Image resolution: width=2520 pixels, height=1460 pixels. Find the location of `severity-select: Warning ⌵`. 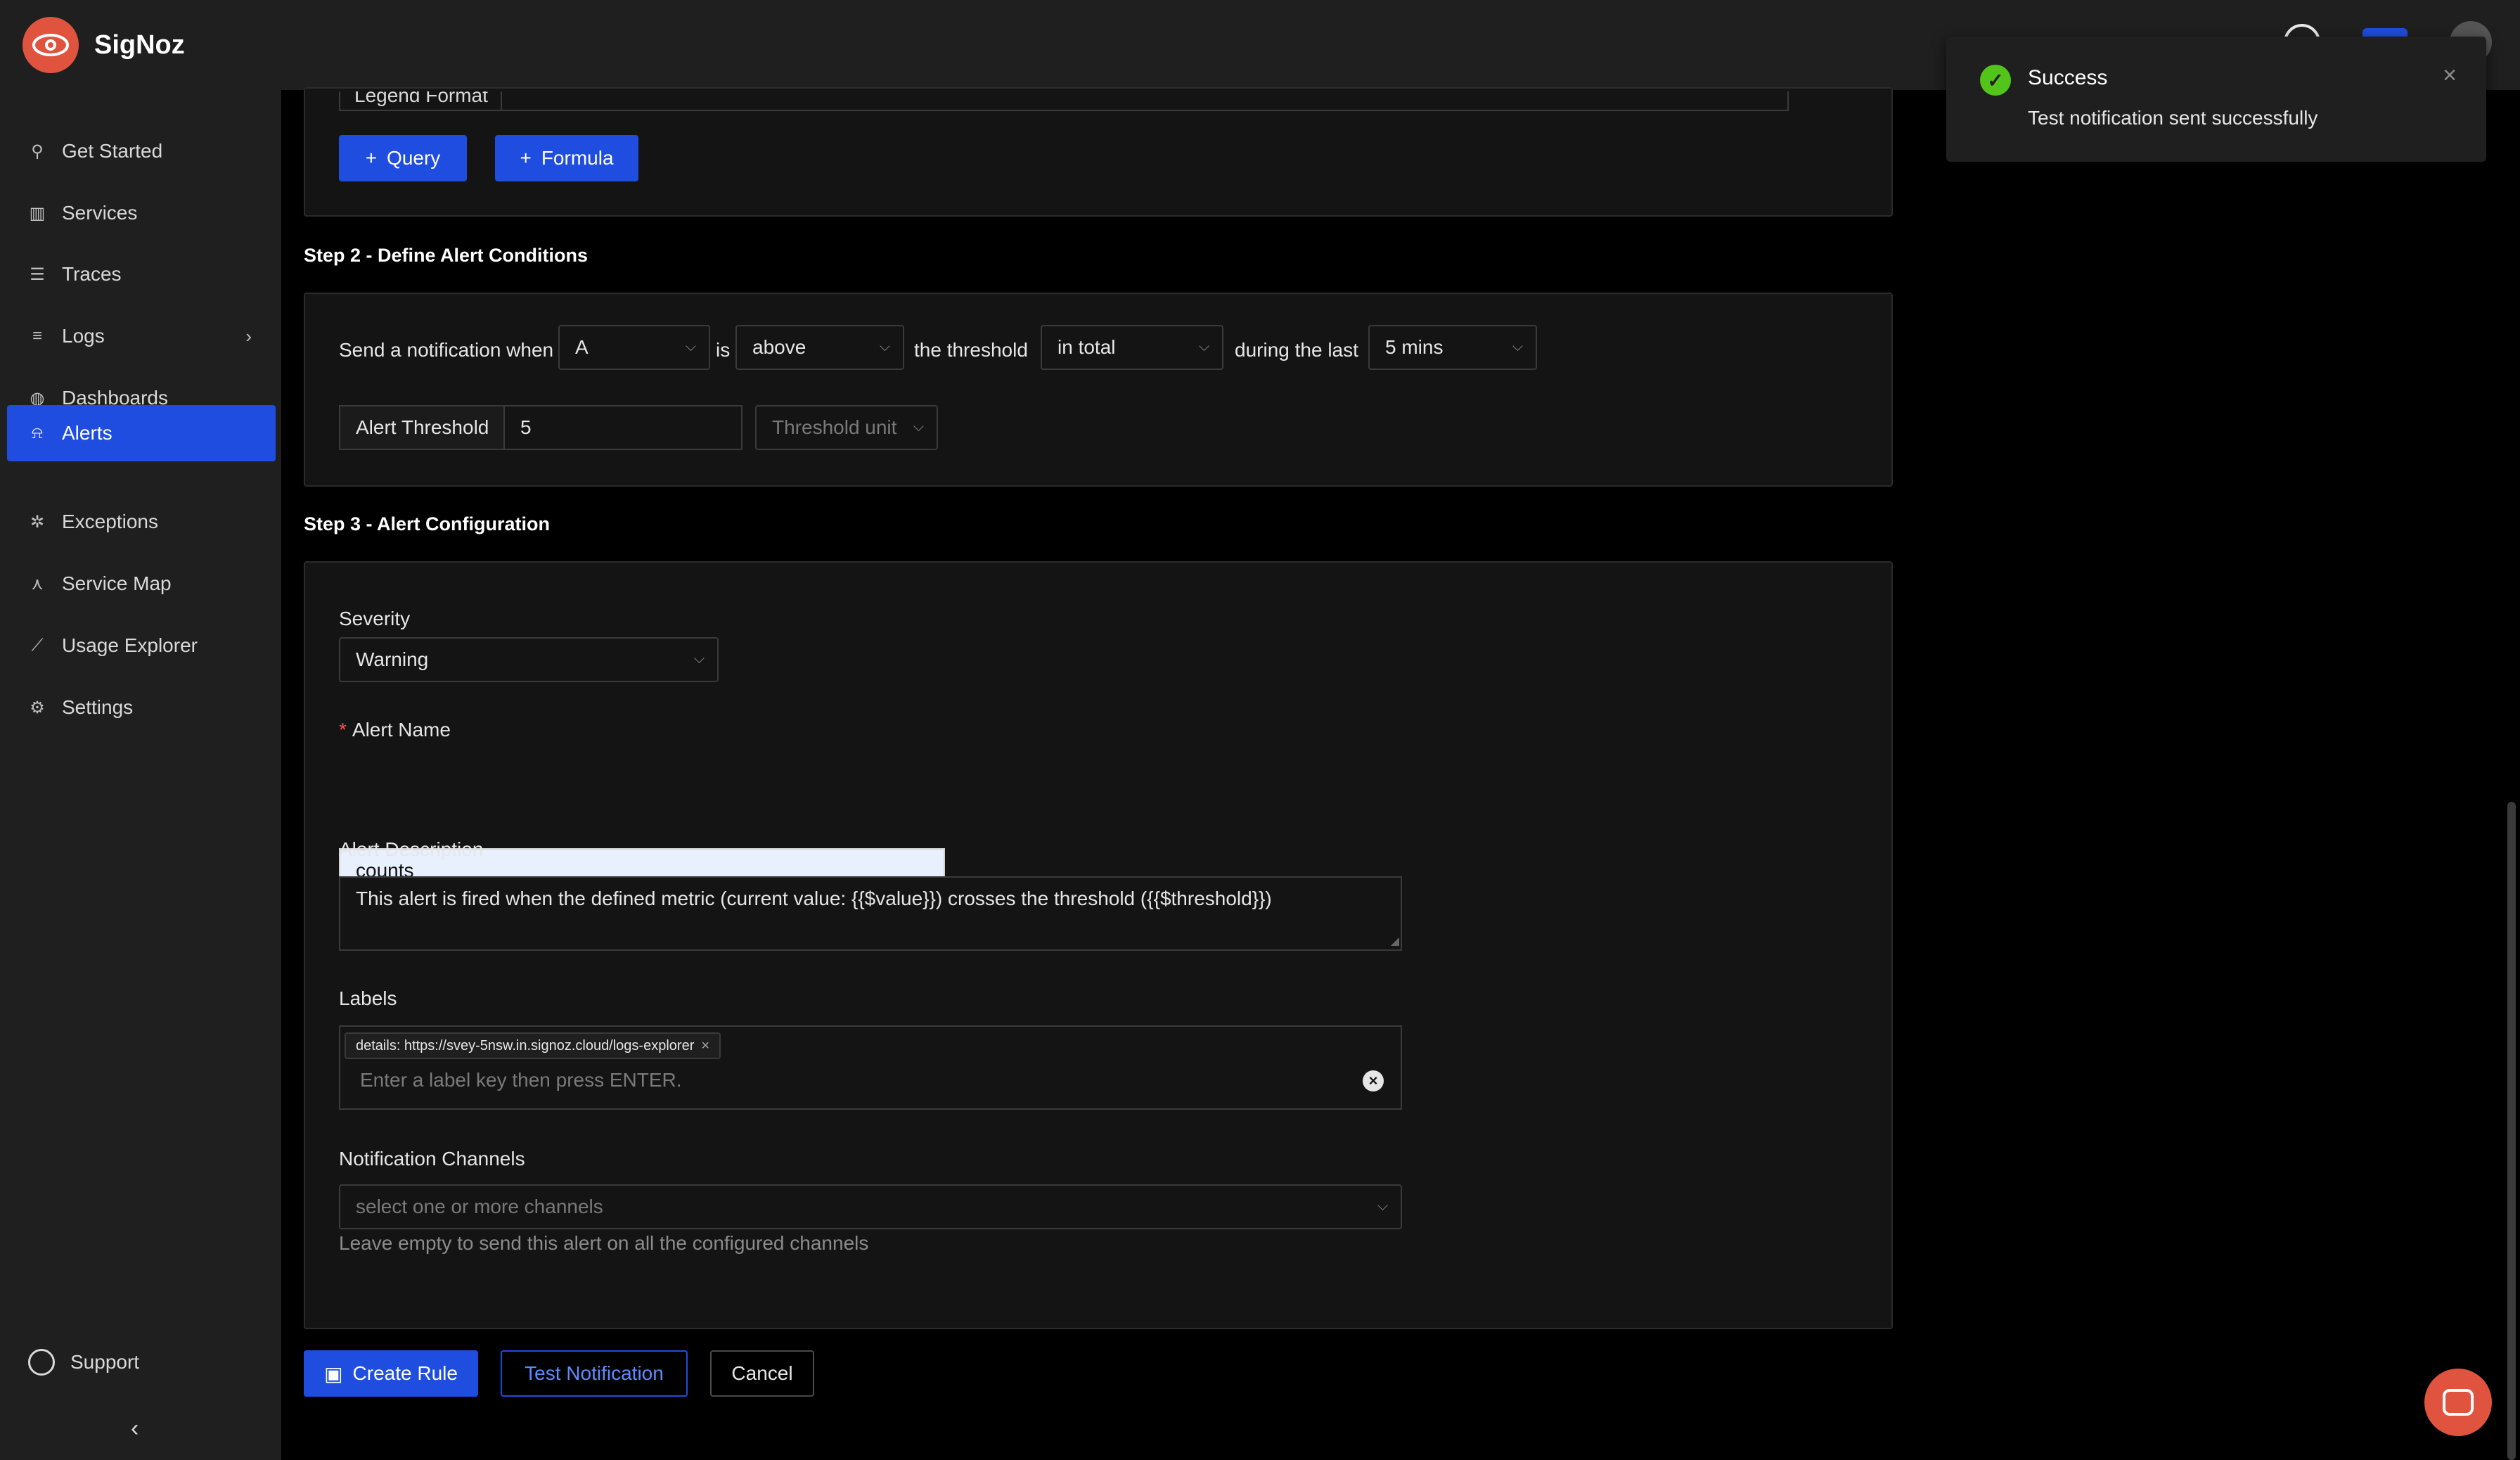

severity-select: Warning ⌵ is located at coordinates (529, 659).